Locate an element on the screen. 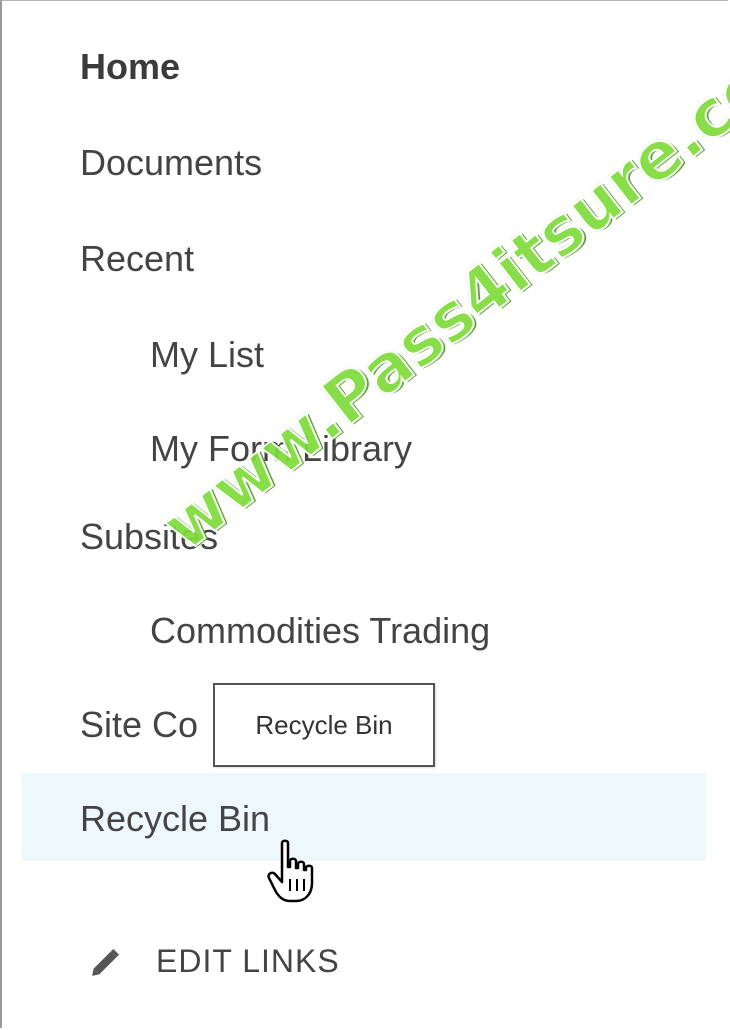 Image resolution: width=730 pixels, height=1030 pixels. nav-item-subsites: Subsites is located at coordinates (149, 537).